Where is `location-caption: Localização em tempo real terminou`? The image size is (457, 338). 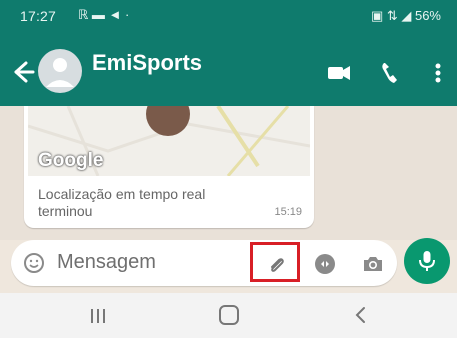 location-caption: Localização em tempo real terminou is located at coordinates (122, 202).